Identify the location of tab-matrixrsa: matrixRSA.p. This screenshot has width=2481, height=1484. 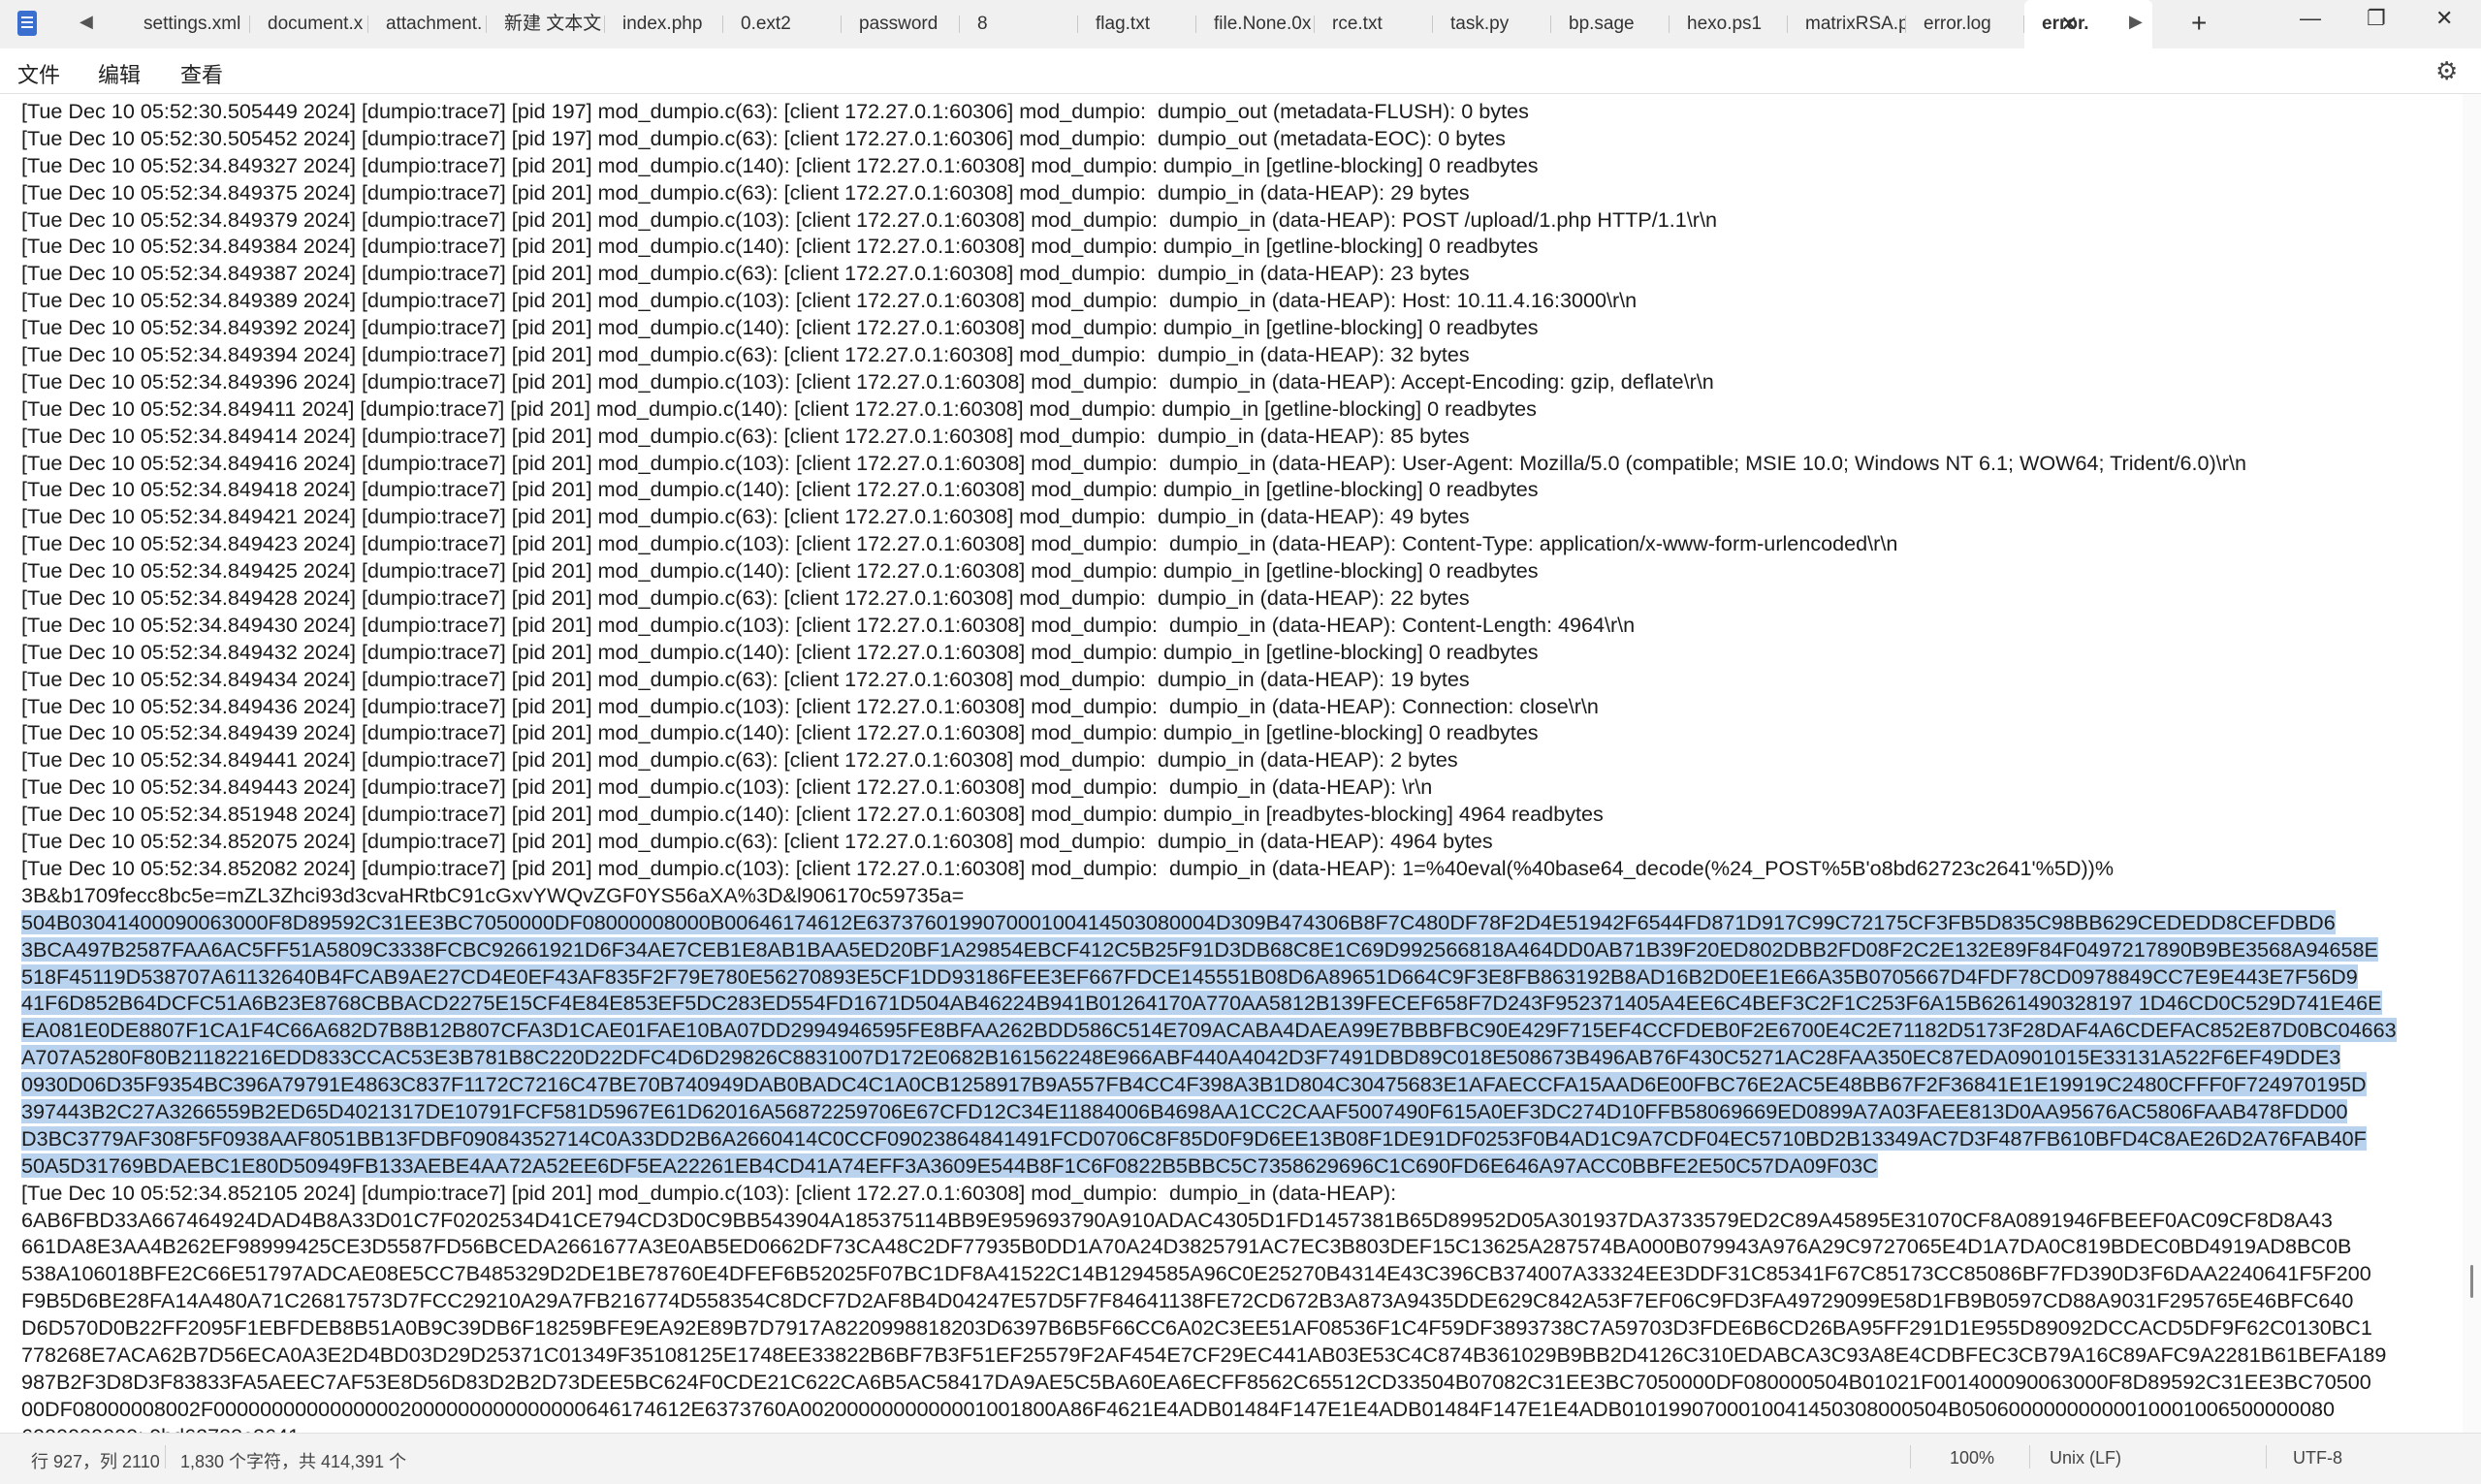
(1847, 24).